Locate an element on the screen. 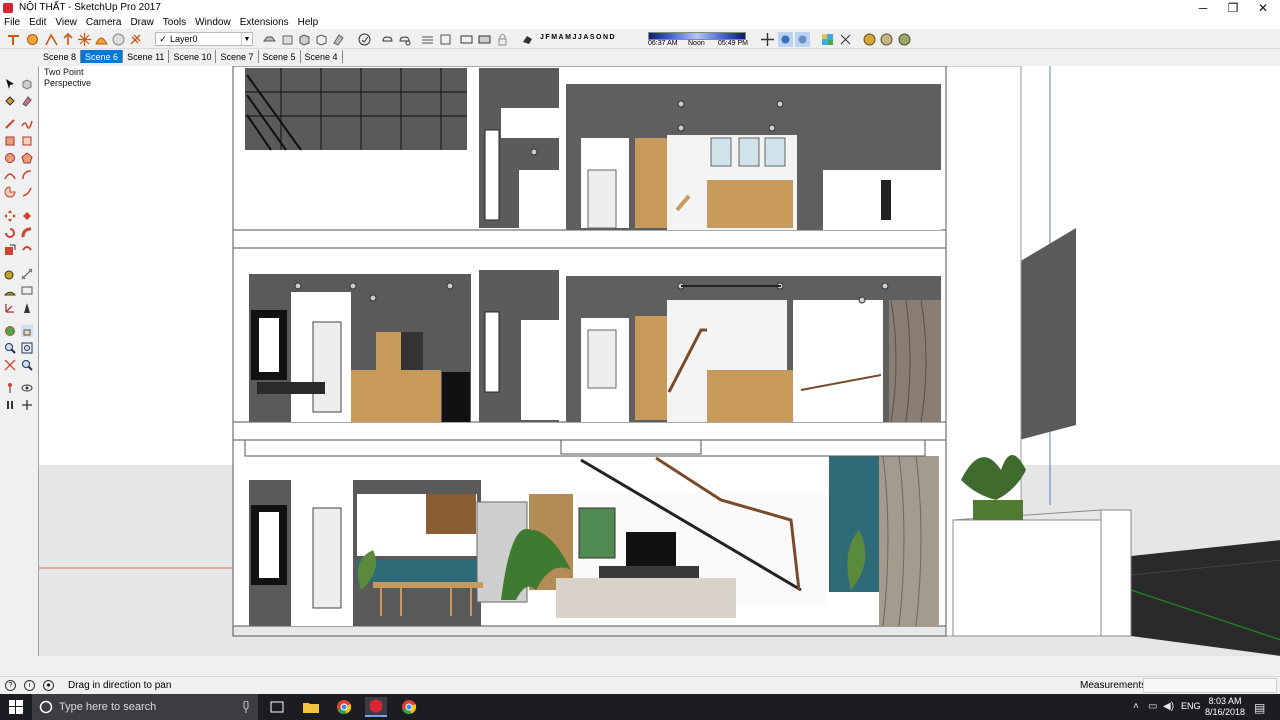  pan-tool-icon is located at coordinates (27, 331).